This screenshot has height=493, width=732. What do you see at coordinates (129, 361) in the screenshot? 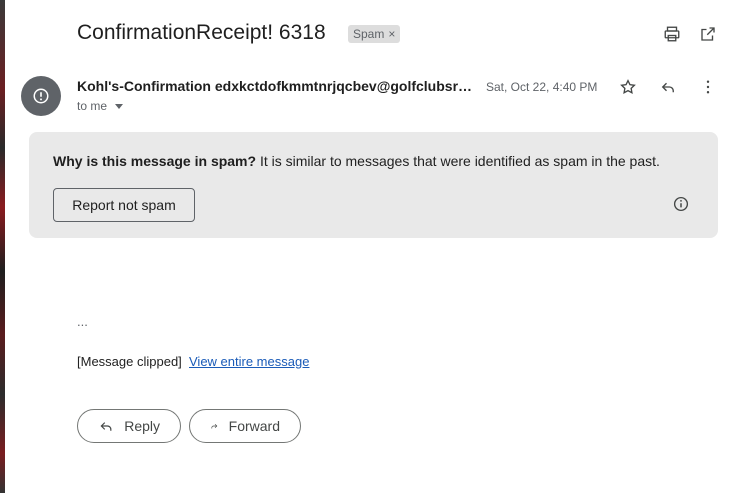
I see `message-clipped-notice: [Message clipped]` at bounding box center [129, 361].